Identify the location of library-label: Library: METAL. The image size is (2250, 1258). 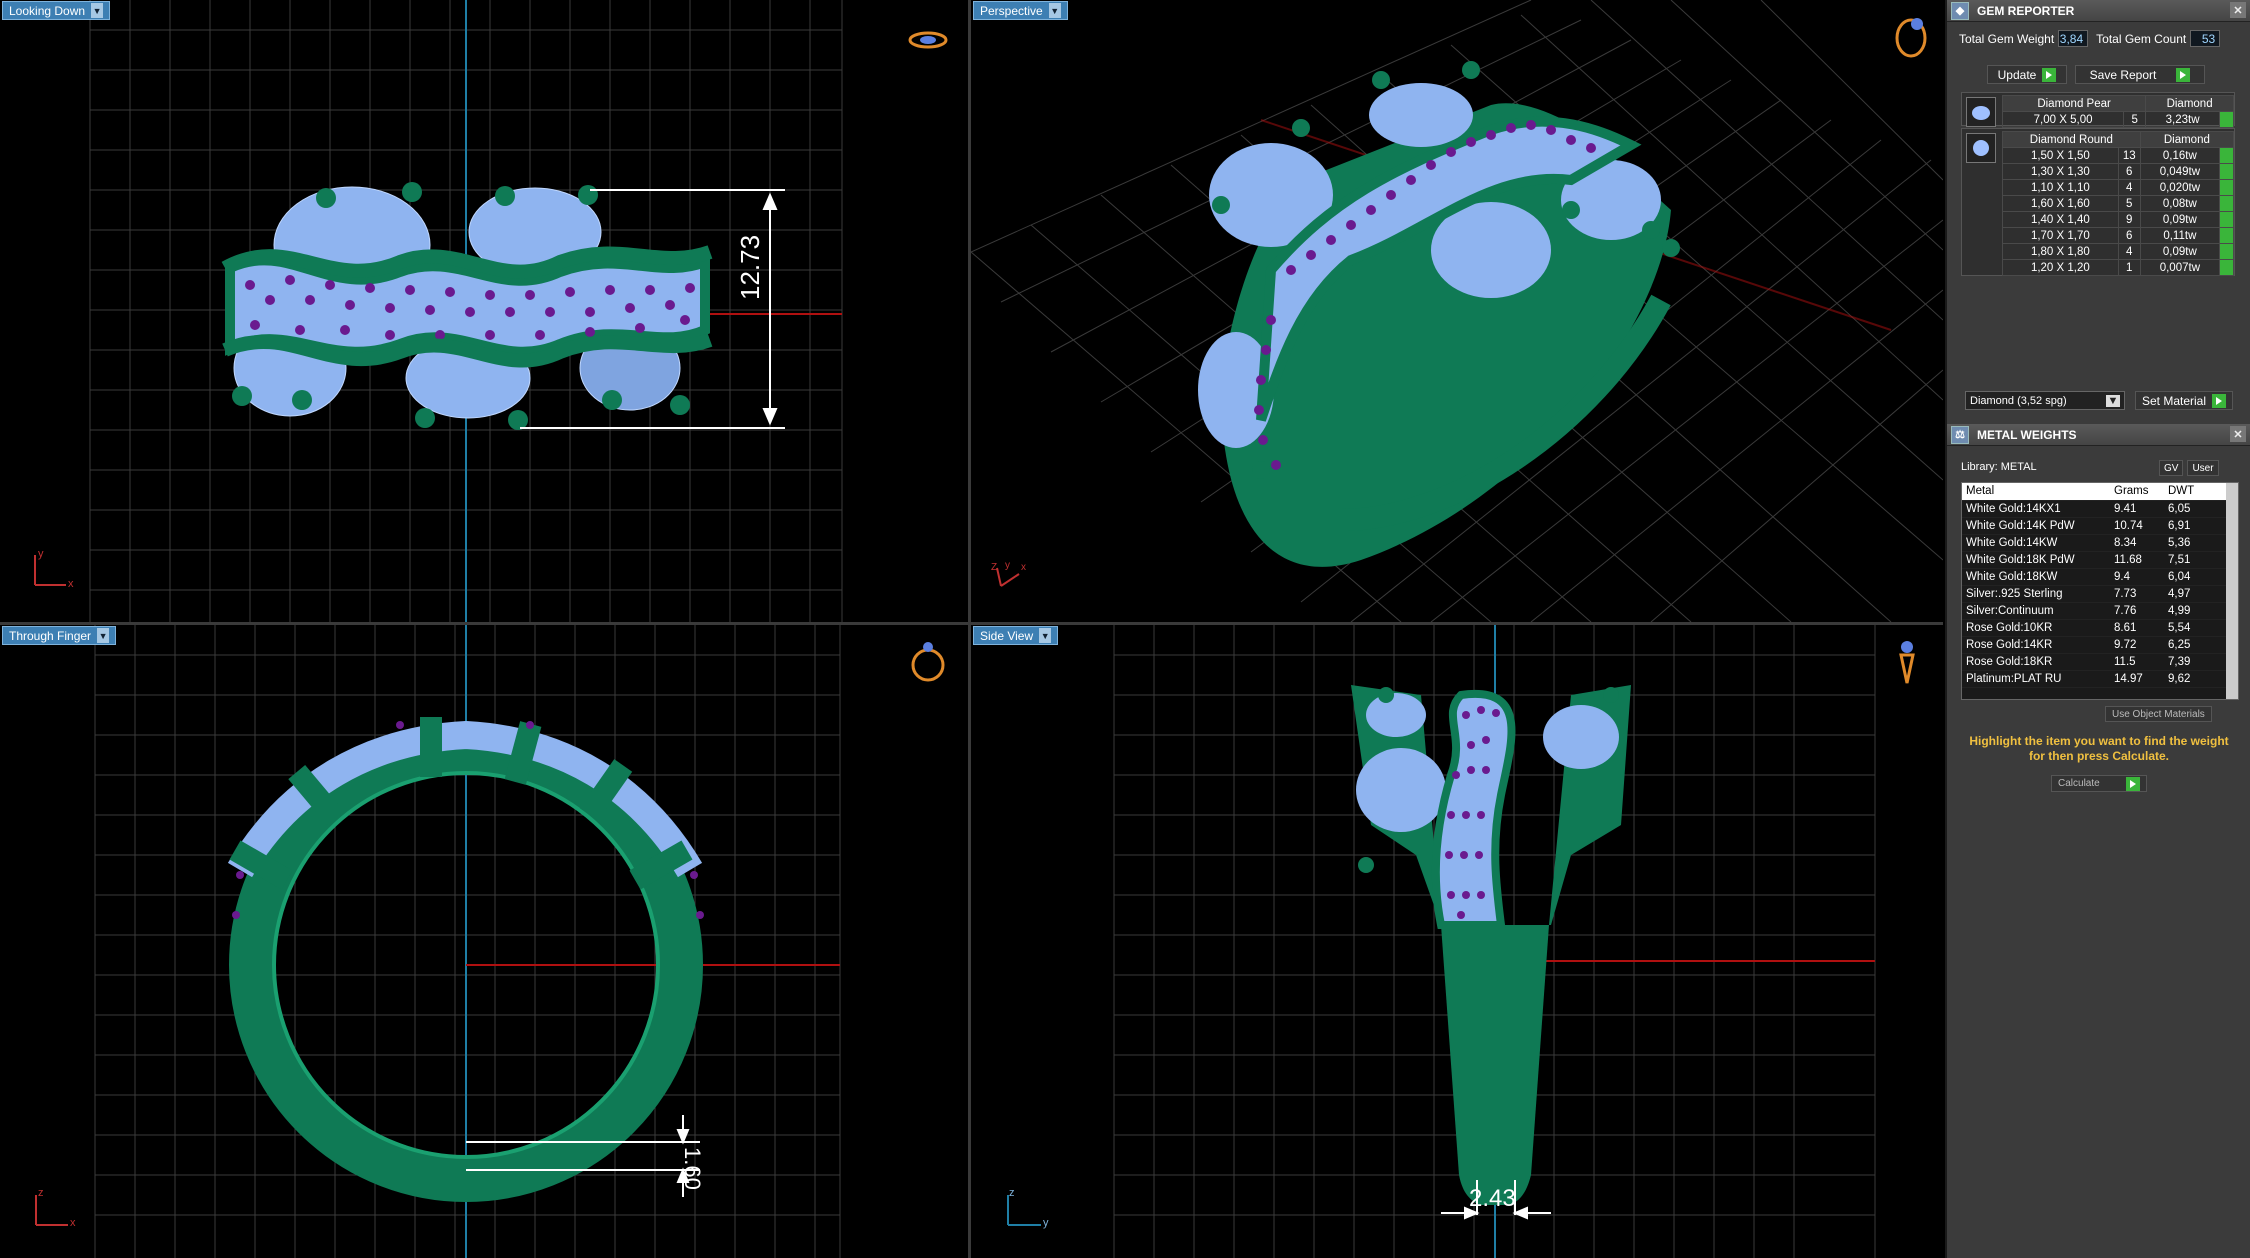
(1999, 467).